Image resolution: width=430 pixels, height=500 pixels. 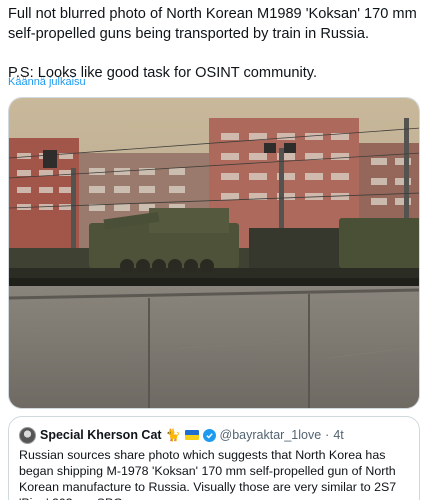 What do you see at coordinates (271, 435) in the screenshot?
I see `quoted-handle: @bayraktar_1love` at bounding box center [271, 435].